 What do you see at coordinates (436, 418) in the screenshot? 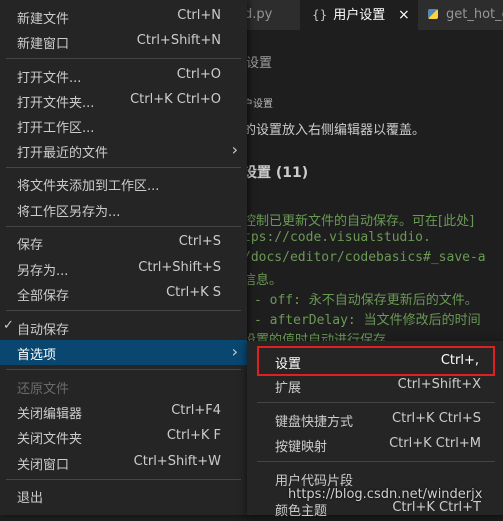
I see `menu-item-shortcut: Ctrl+K Ctrl+S` at bounding box center [436, 418].